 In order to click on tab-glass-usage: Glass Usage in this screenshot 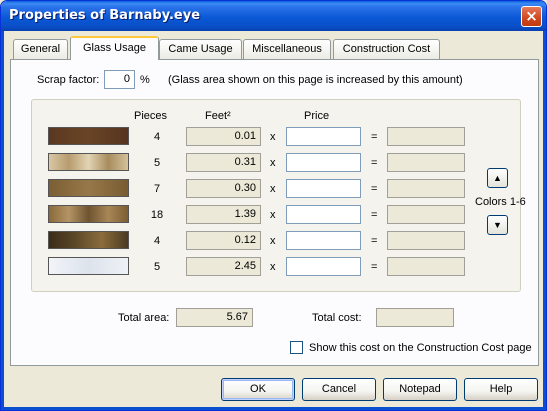, I will do `click(114, 48)`.